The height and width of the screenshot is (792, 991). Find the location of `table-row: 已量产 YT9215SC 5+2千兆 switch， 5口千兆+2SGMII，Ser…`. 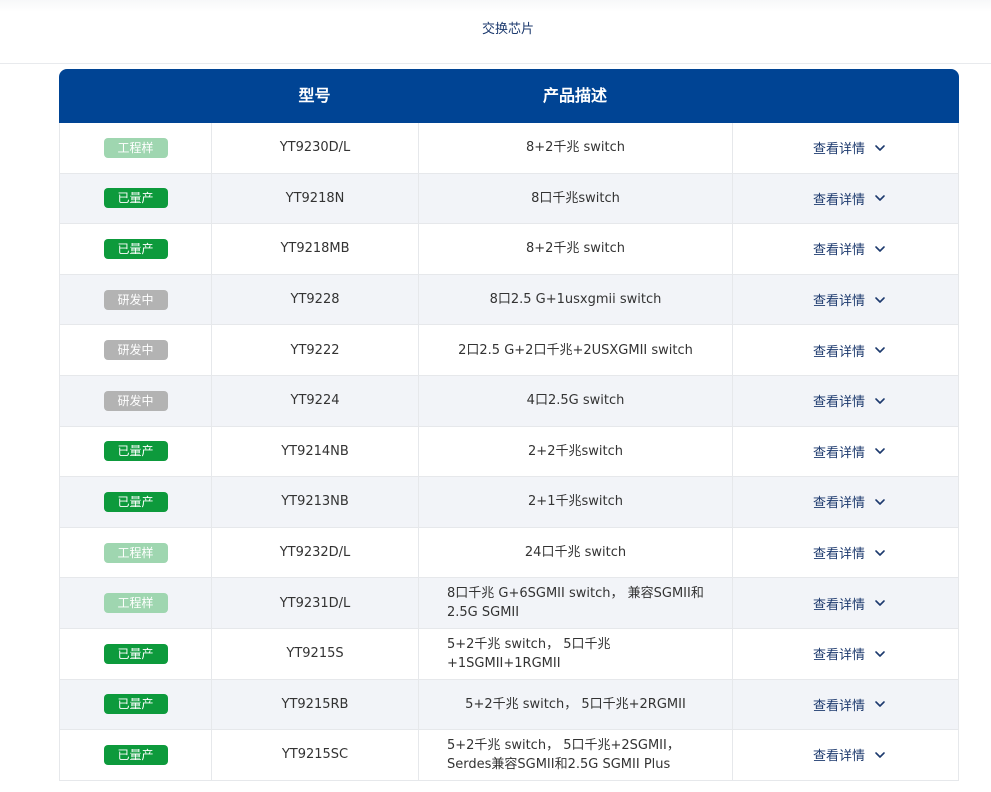

table-row: 已量产 YT9215SC 5+2千兆 switch， 5口千兆+2SGMII，Ser… is located at coordinates (509, 755).